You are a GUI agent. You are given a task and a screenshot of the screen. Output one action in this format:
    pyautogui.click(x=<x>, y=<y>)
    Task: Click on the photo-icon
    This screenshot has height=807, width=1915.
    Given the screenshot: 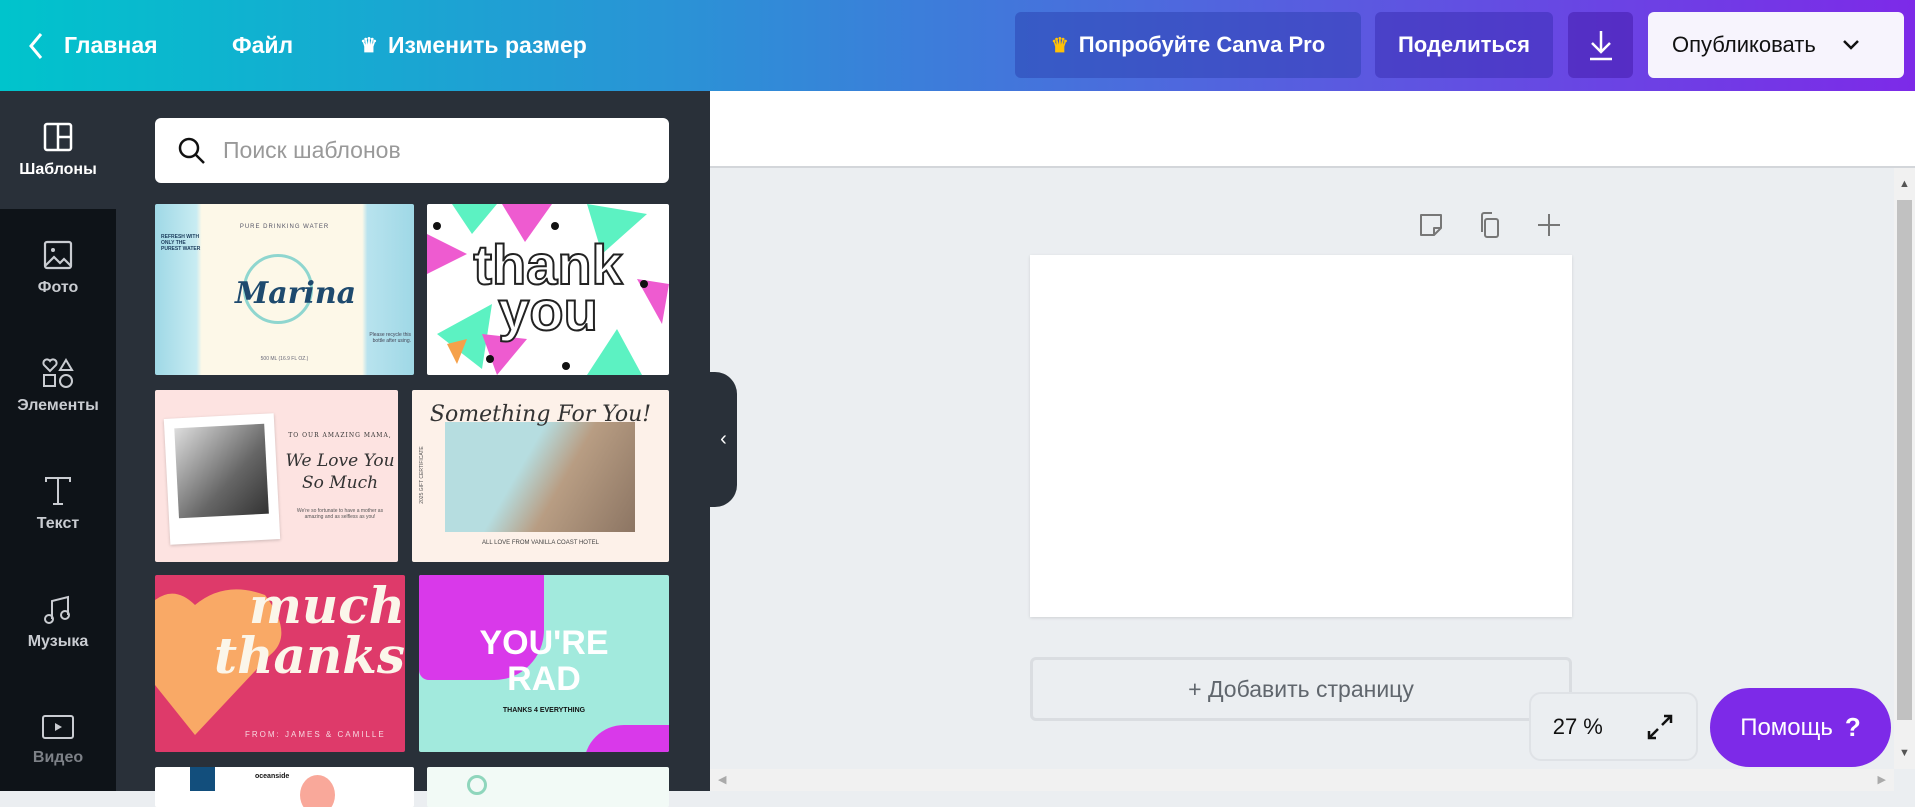 What is the action you would take?
    pyautogui.click(x=58, y=255)
    